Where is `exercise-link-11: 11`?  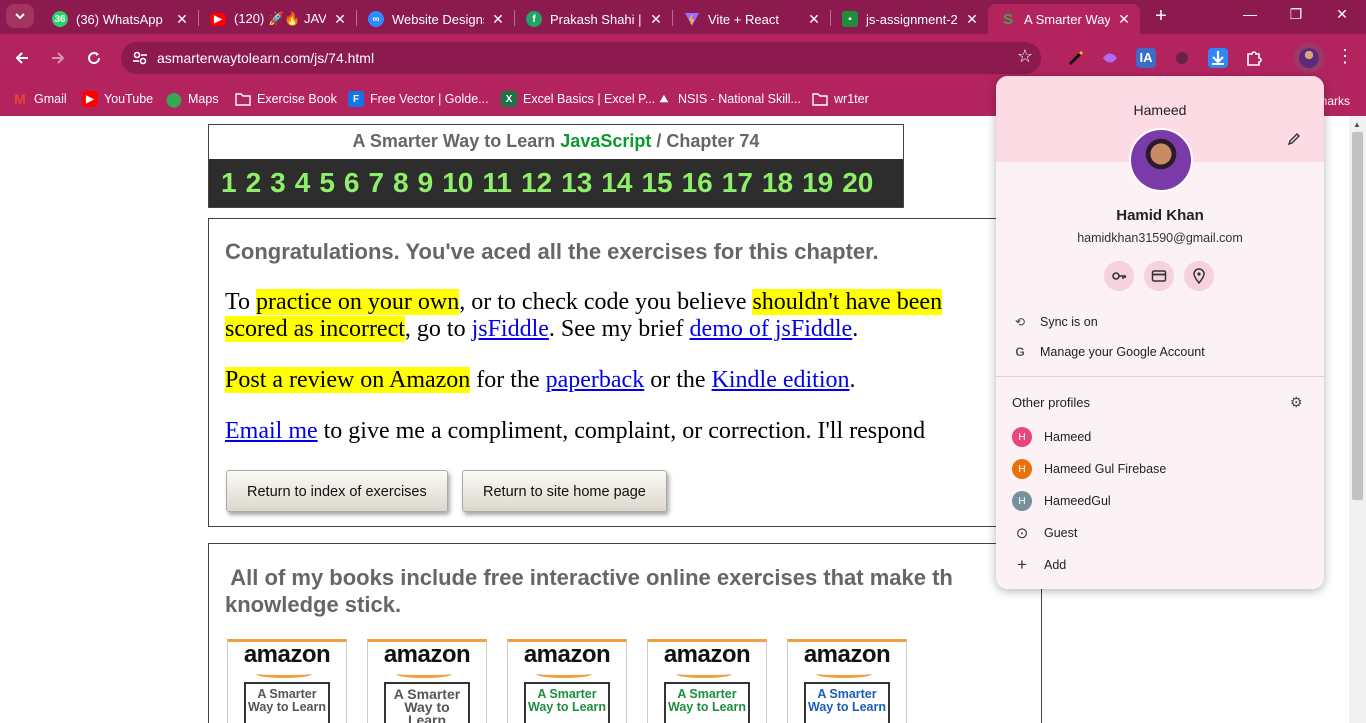
exercise-link-11: 11 is located at coordinates (497, 183).